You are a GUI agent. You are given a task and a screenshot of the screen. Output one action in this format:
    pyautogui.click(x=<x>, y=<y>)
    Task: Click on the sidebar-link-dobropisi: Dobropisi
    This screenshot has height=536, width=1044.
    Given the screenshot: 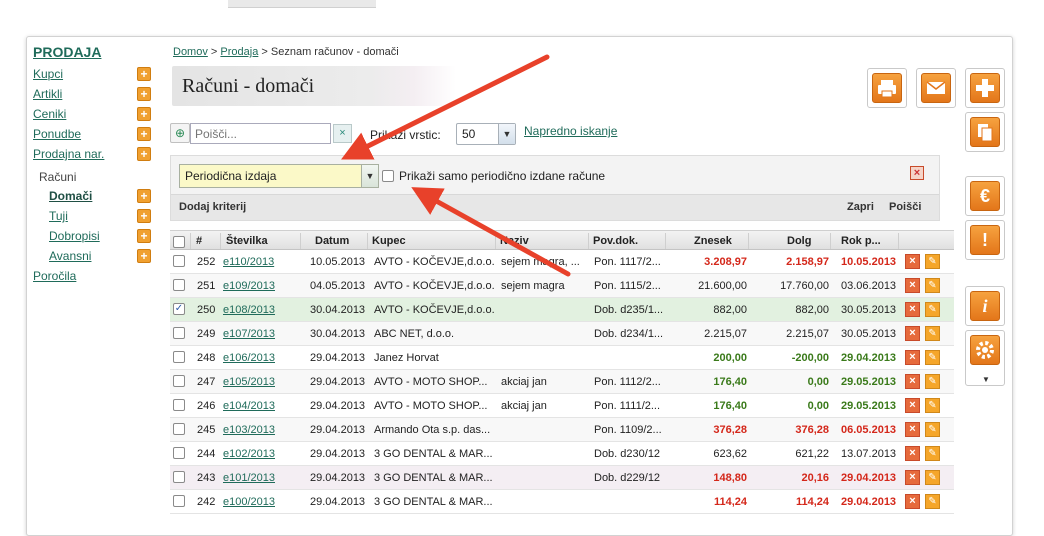 What is the action you would take?
    pyautogui.click(x=74, y=236)
    